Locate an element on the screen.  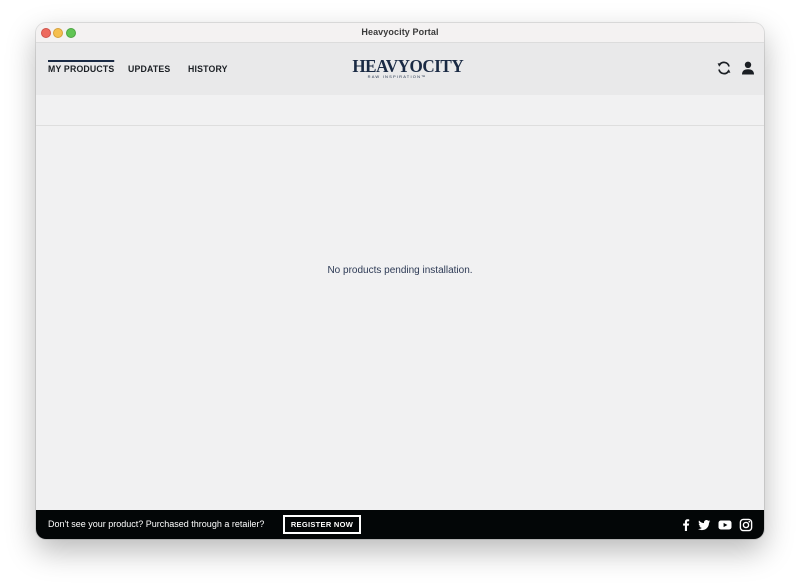
facebook-icon is located at coordinates (686, 525).